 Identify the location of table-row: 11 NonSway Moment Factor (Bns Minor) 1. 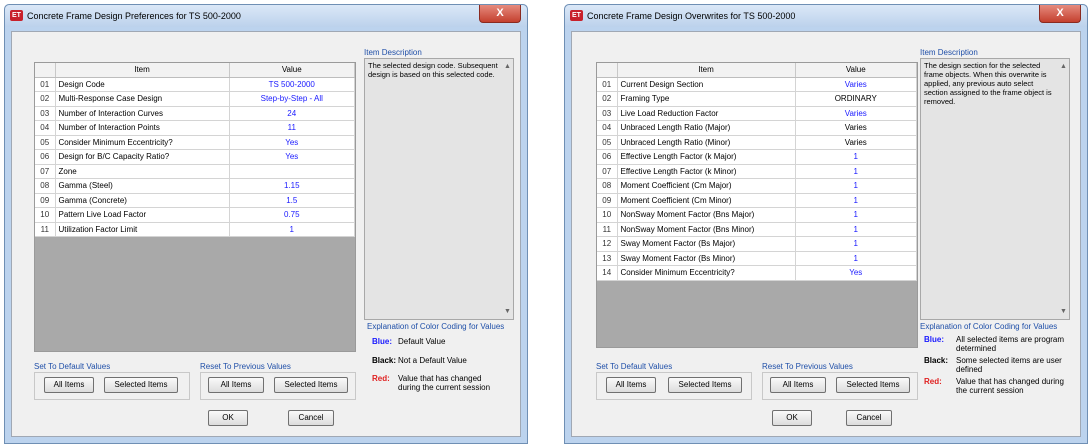
(757, 229).